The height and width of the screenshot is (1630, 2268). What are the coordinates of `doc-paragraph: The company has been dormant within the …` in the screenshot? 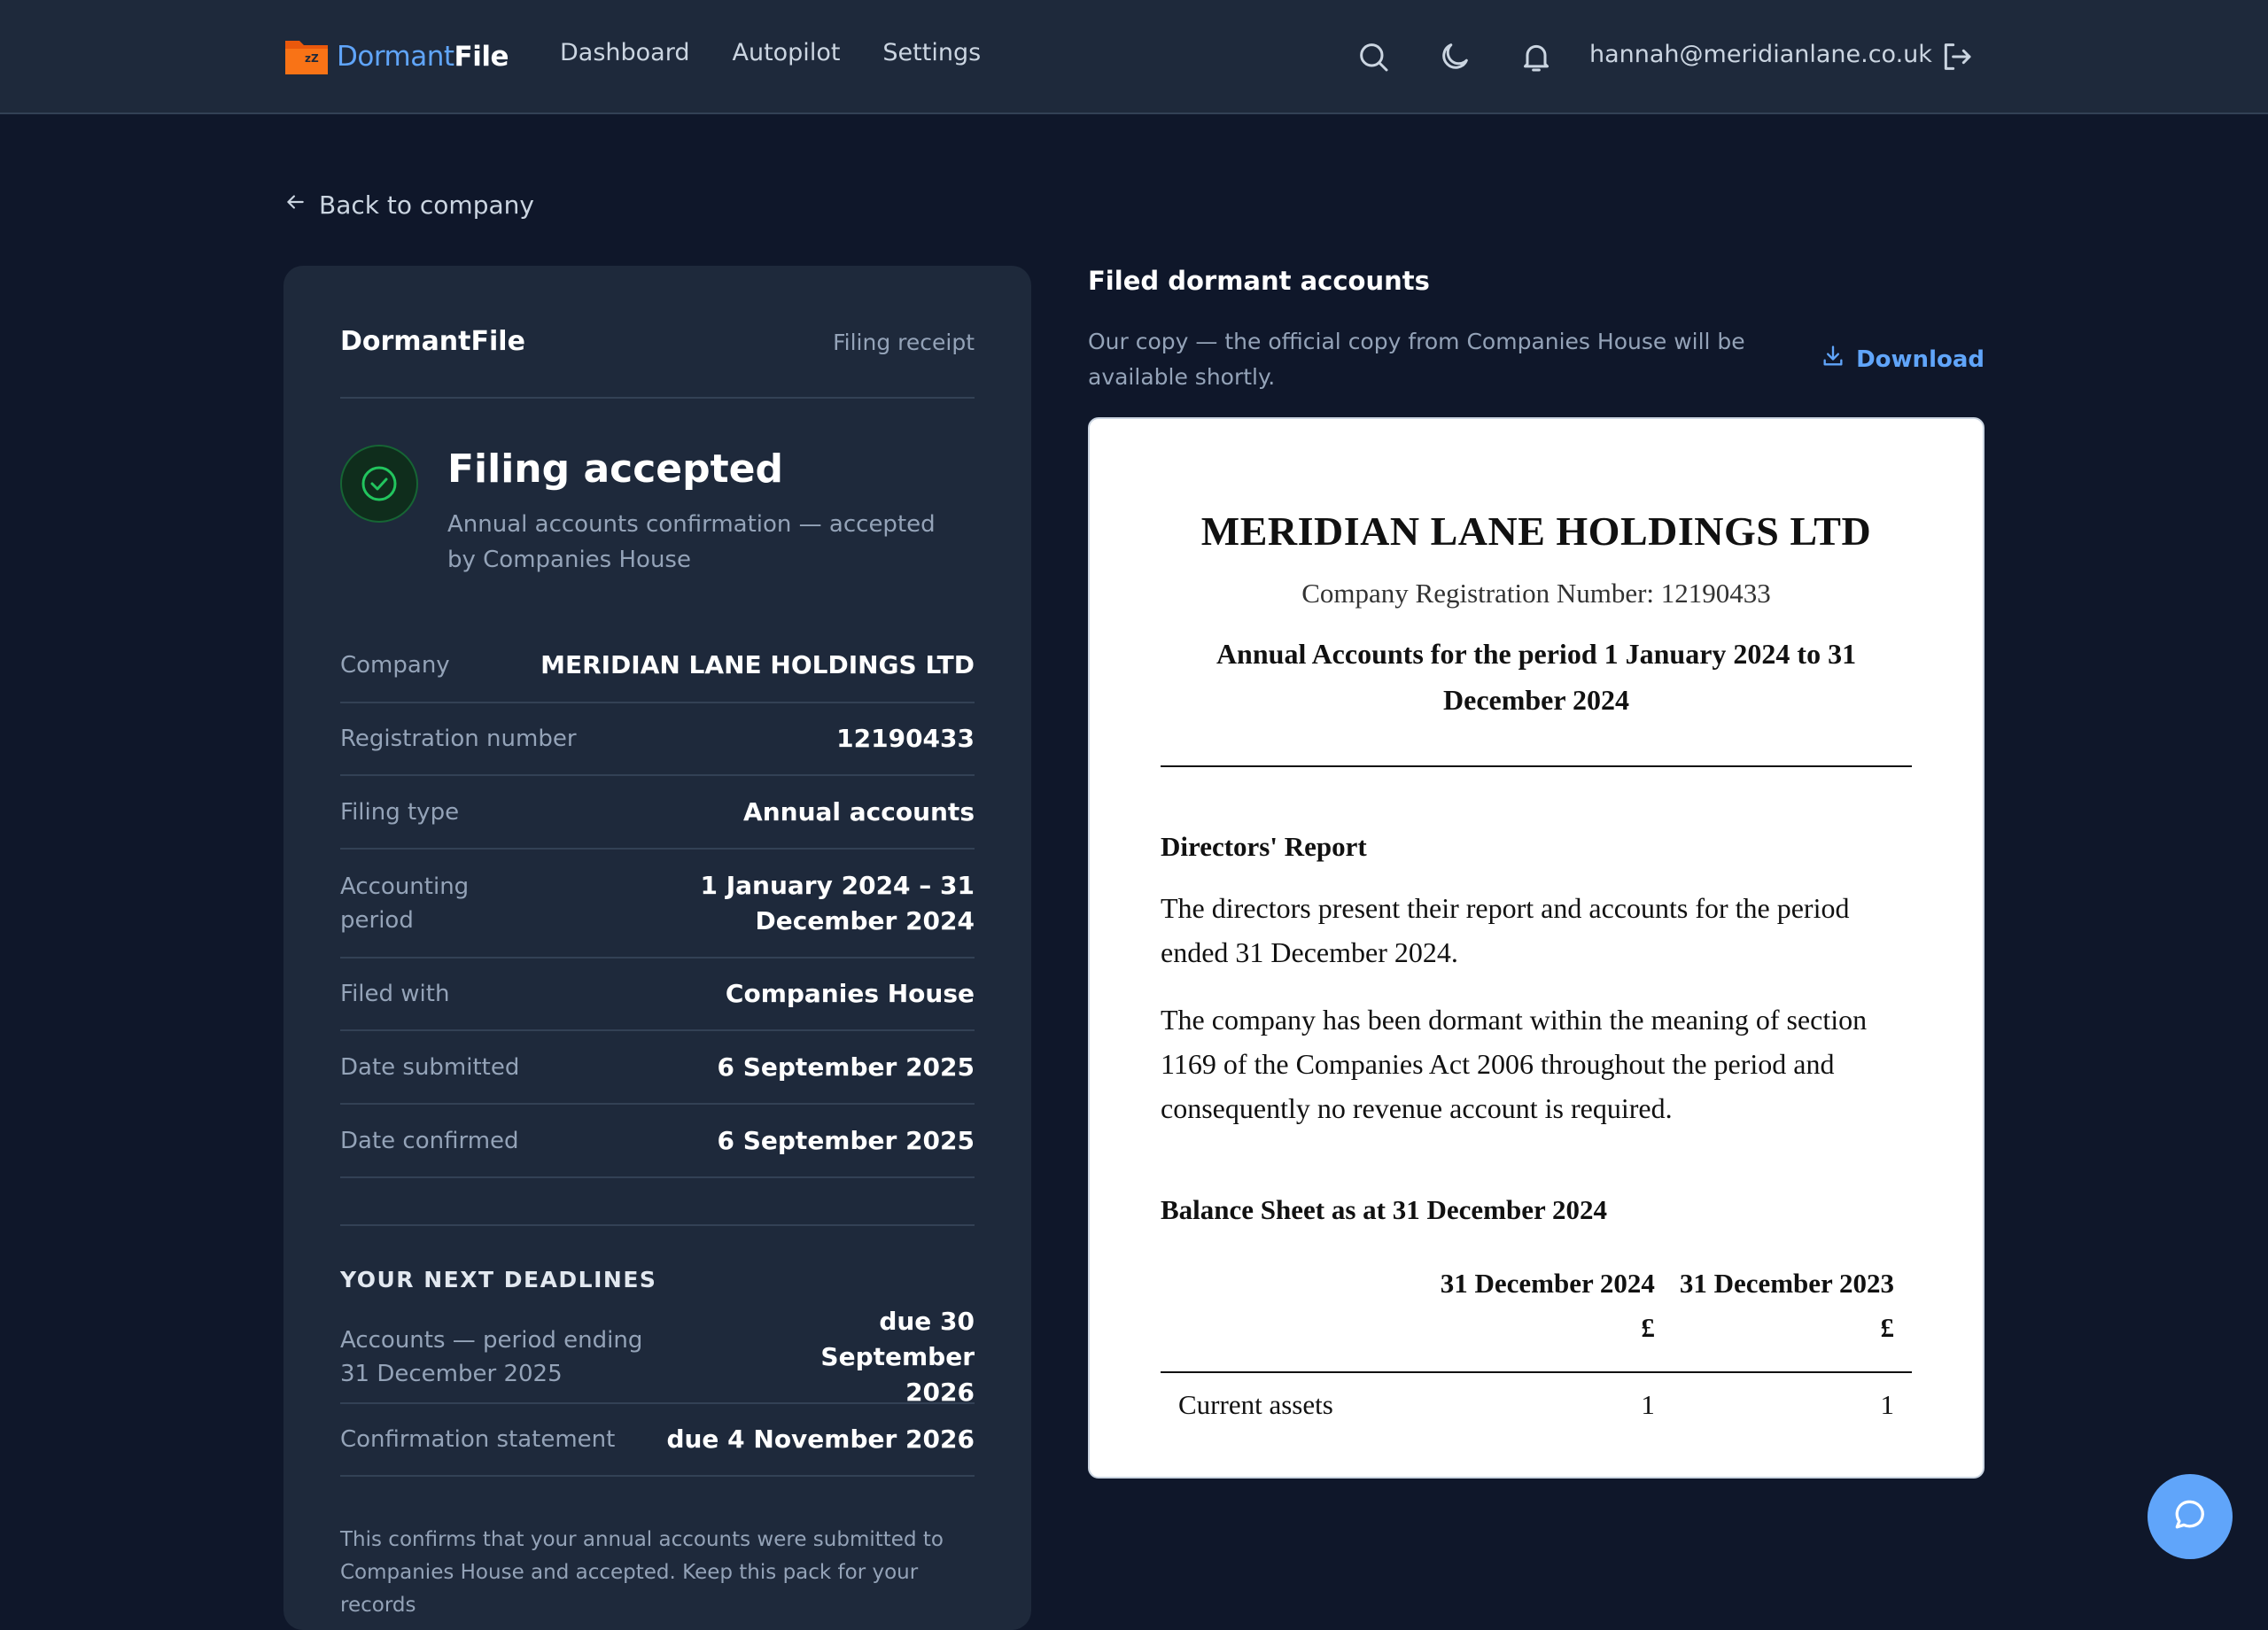 It's located at (1514, 1064).